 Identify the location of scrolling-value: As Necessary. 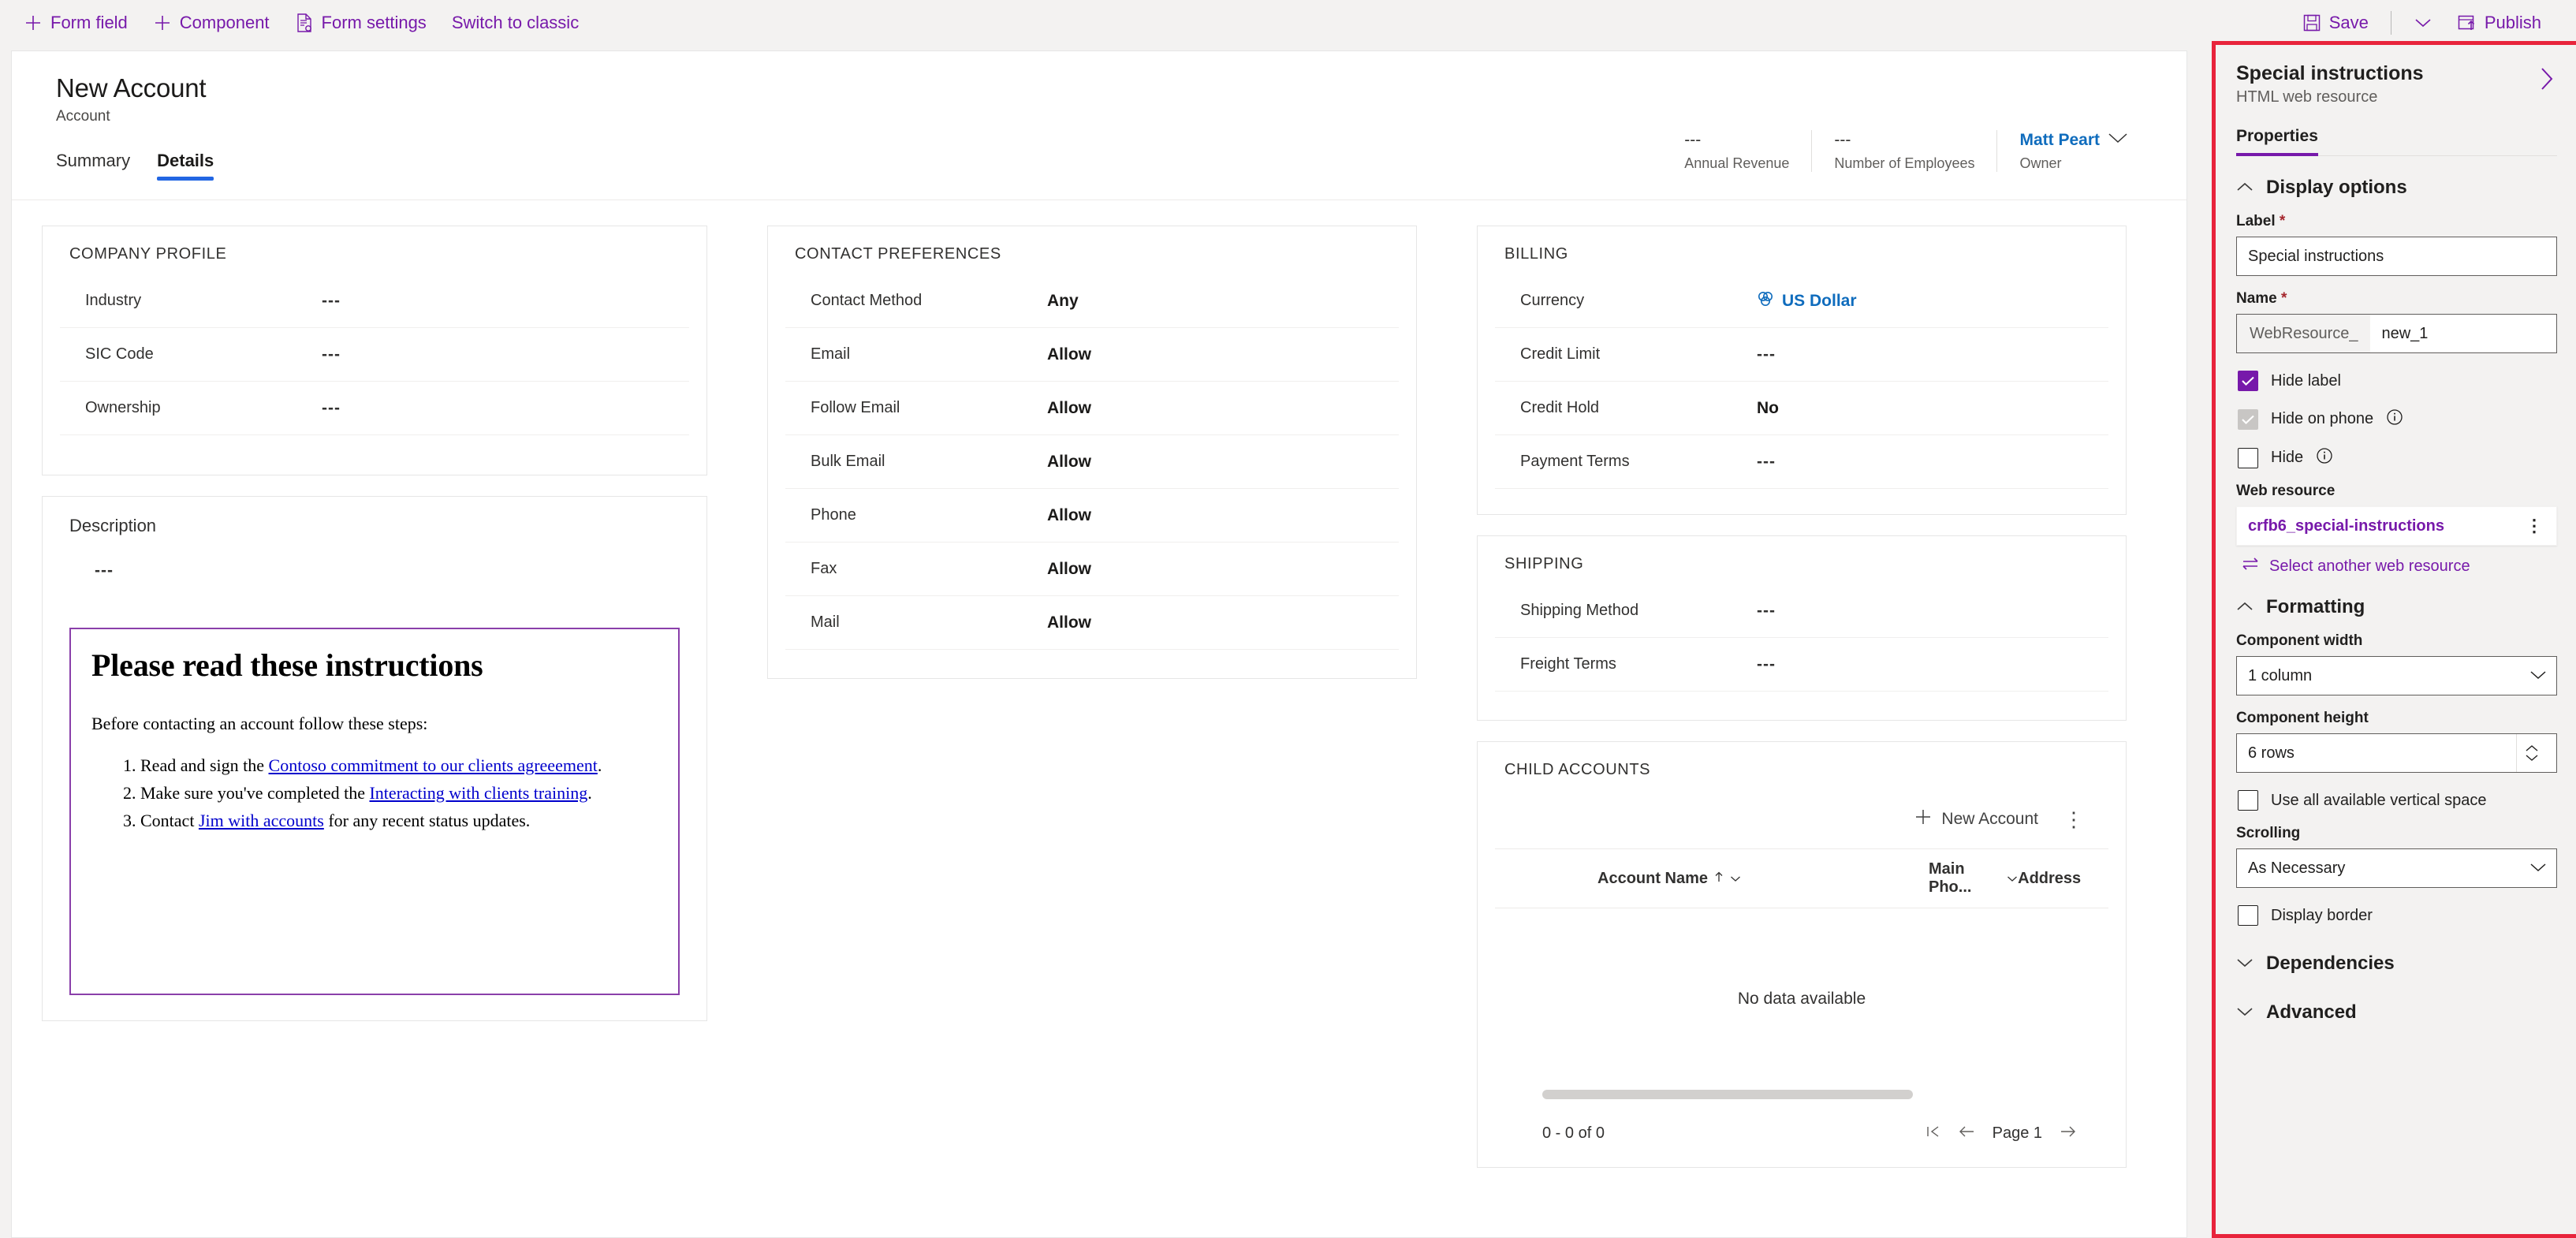
(2297, 868).